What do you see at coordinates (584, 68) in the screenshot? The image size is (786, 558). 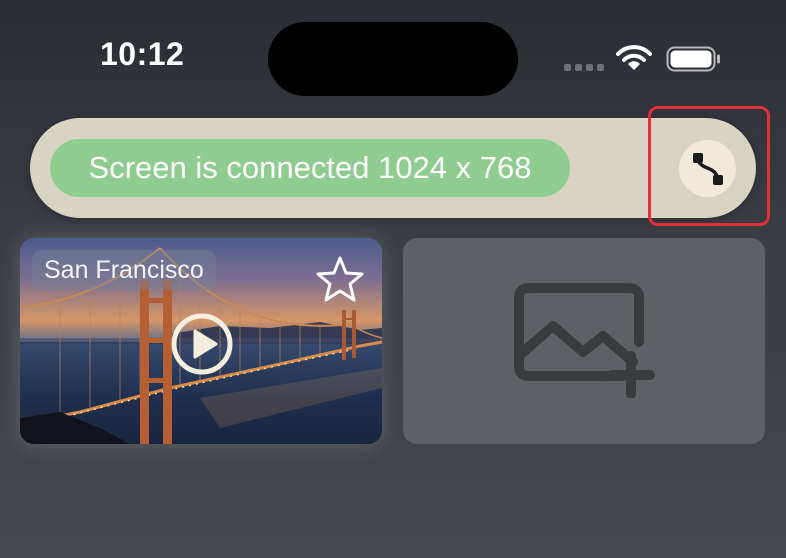 I see `cellular-signal-icon` at bounding box center [584, 68].